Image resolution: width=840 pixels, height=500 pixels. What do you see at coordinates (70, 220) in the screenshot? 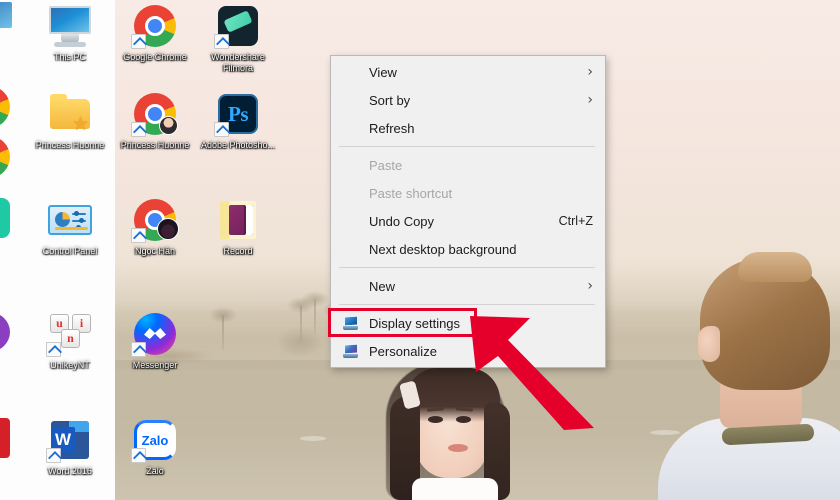
I see `control-panel-icon` at bounding box center [70, 220].